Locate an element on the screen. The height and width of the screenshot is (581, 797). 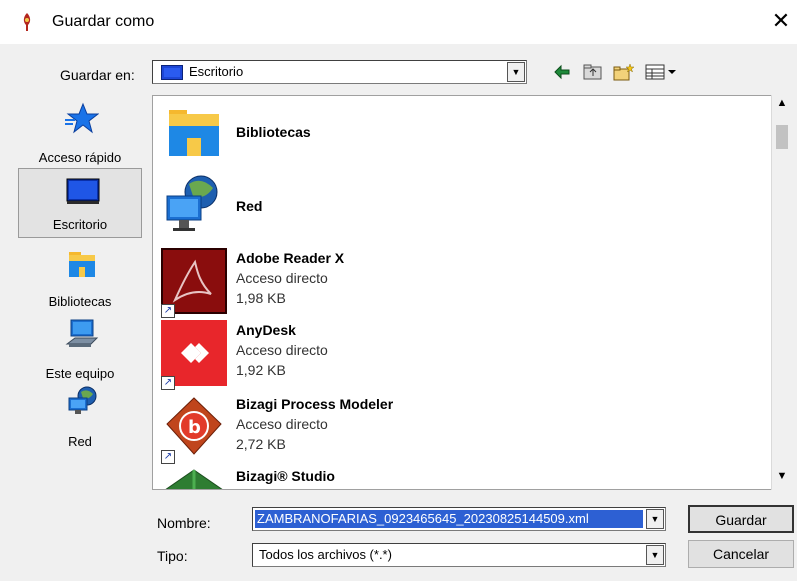
save-in-dropdown: Escritorio ▼ is located at coordinates (339, 72).